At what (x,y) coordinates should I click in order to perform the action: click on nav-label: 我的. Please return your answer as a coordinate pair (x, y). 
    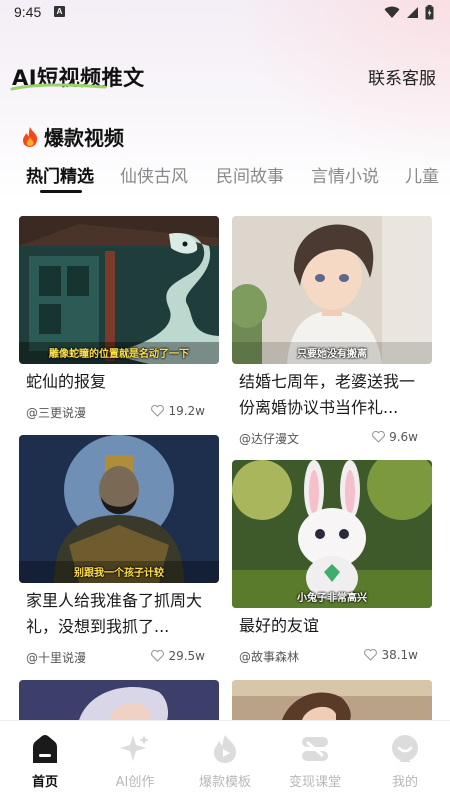
    Looking at the image, I should click on (404, 782).